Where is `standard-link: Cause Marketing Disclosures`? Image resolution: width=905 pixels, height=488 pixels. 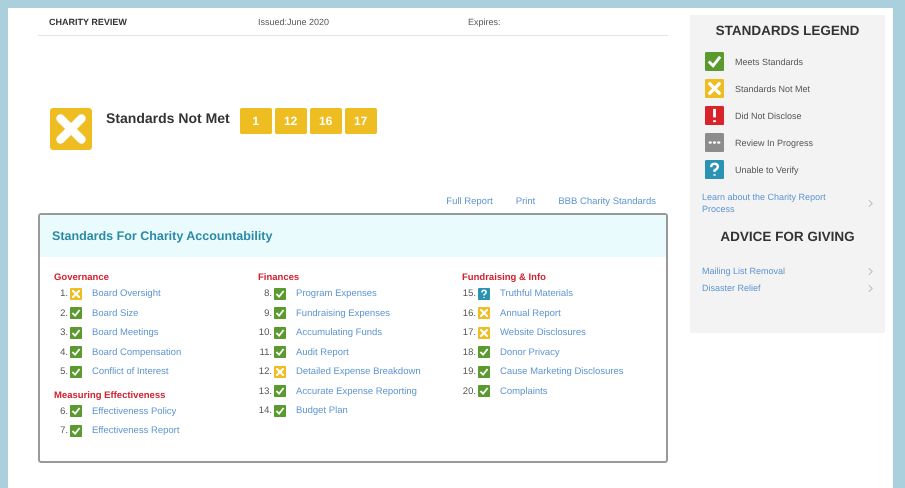 standard-link: Cause Marketing Disclosures is located at coordinates (562, 372).